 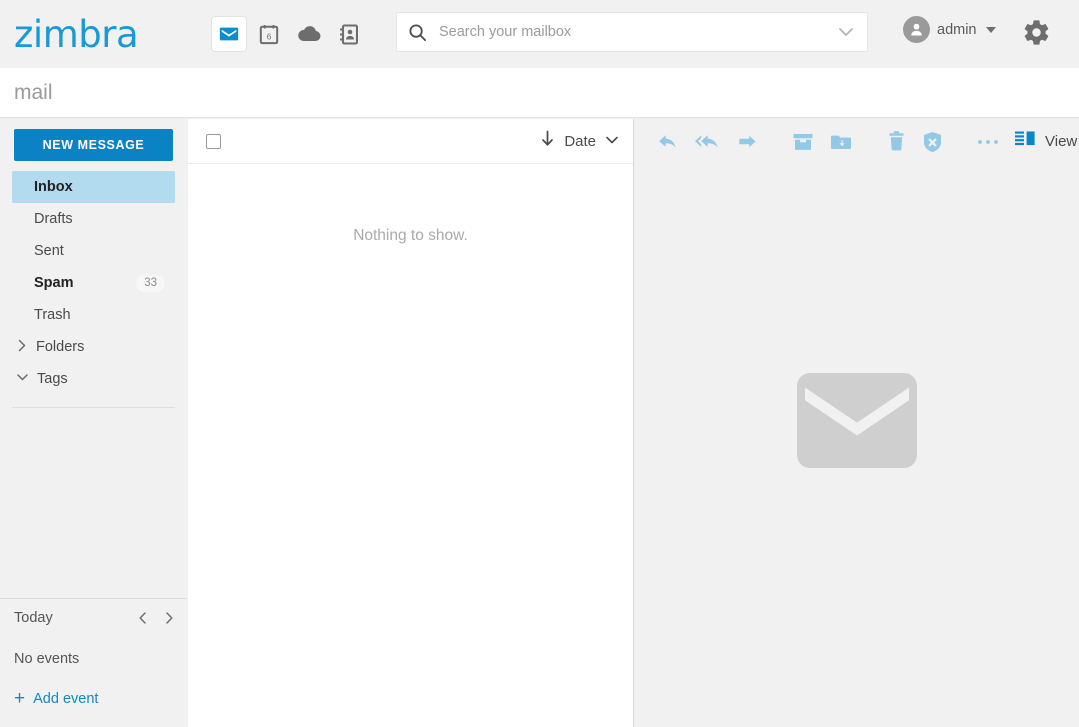 I want to click on reply-all-icon, so click(x=708, y=141).